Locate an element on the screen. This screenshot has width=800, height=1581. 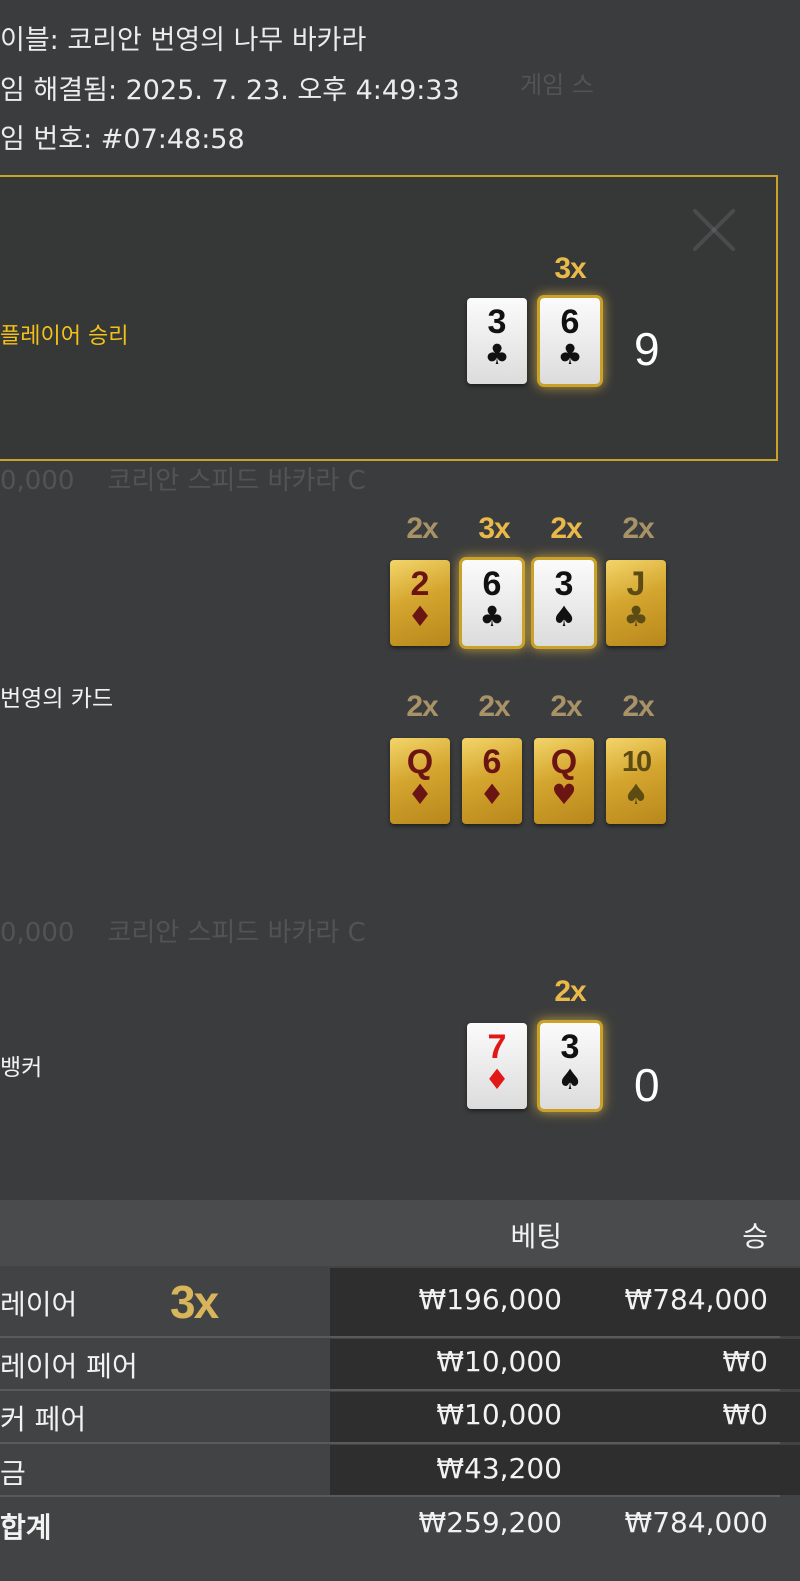
outcome-label: 플레이어 승리 is located at coordinates (64, 336).